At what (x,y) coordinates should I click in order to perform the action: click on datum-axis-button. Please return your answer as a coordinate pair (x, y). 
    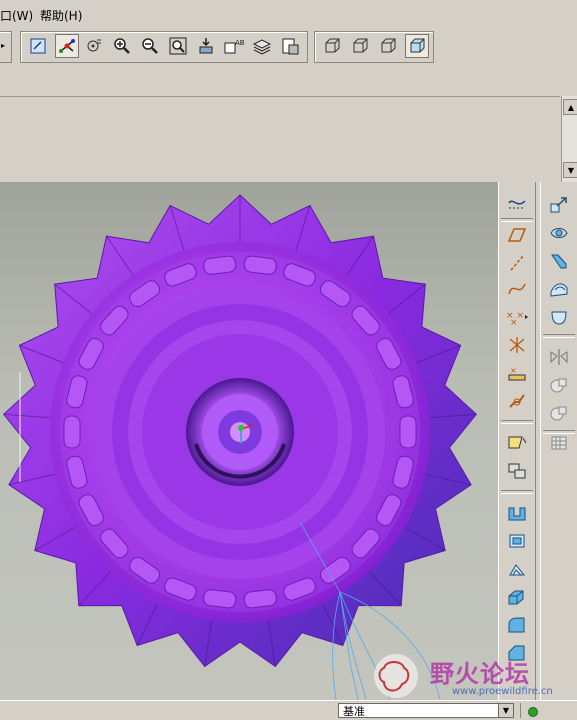
    Looking at the image, I should click on (517, 263).